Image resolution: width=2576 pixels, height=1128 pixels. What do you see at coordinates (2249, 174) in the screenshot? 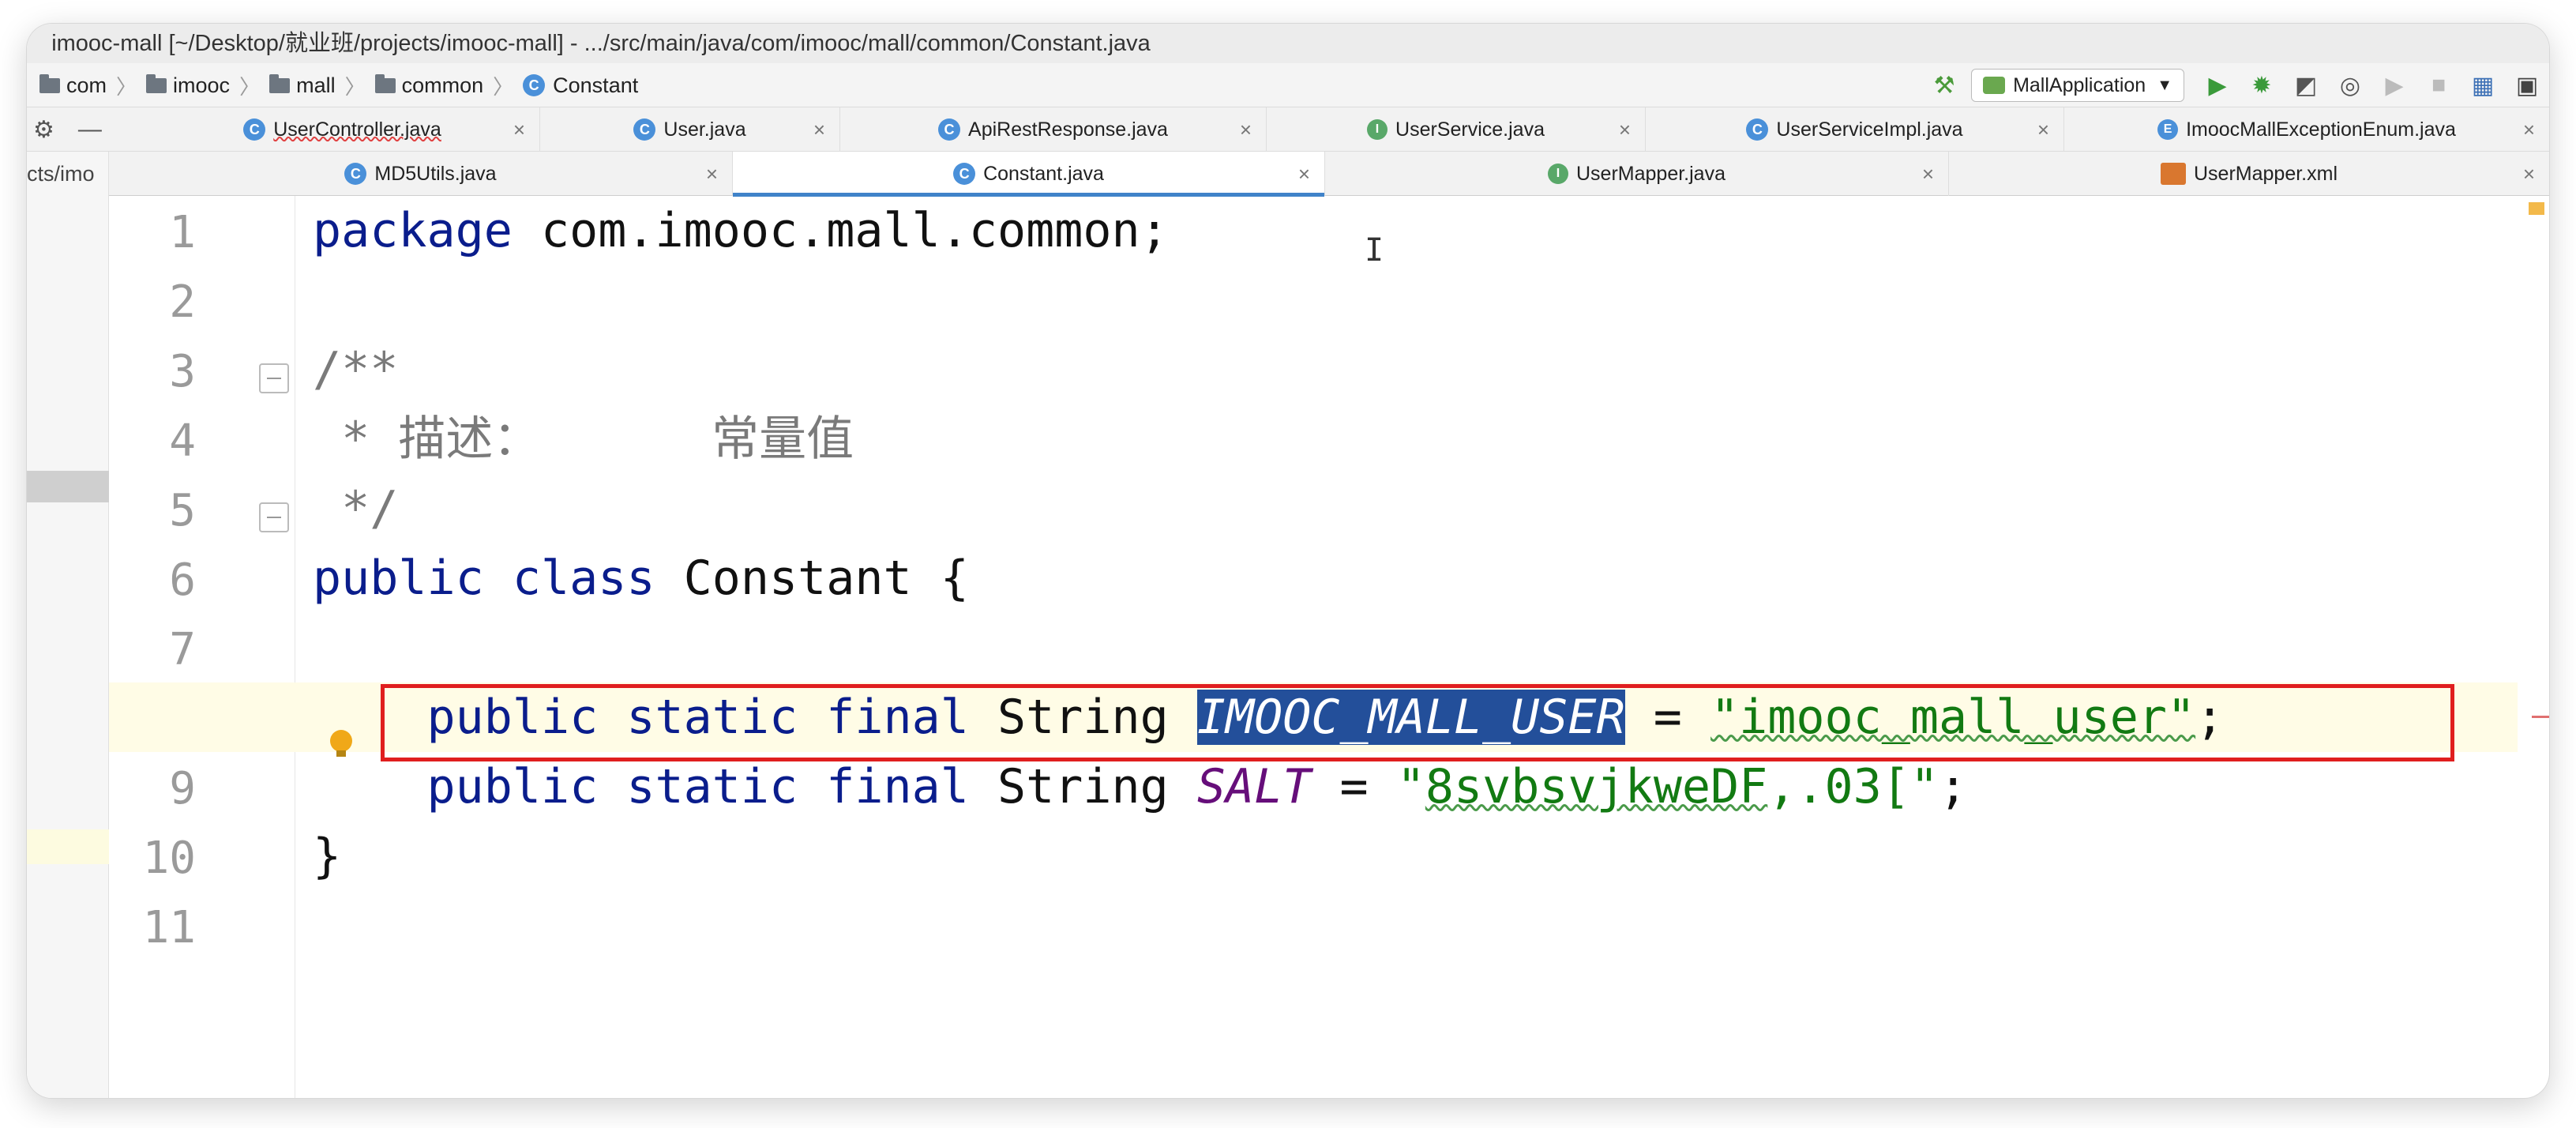
I see `tab-usermapper-xml: UserMapper.xml ×` at bounding box center [2249, 174].